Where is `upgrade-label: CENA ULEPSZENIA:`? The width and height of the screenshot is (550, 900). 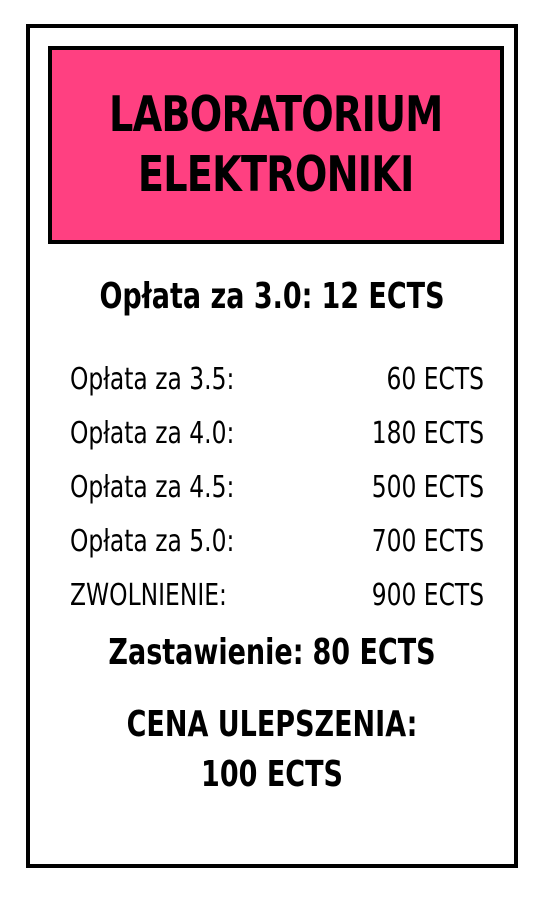 upgrade-label: CENA ULEPSZENIA: is located at coordinates (272, 724).